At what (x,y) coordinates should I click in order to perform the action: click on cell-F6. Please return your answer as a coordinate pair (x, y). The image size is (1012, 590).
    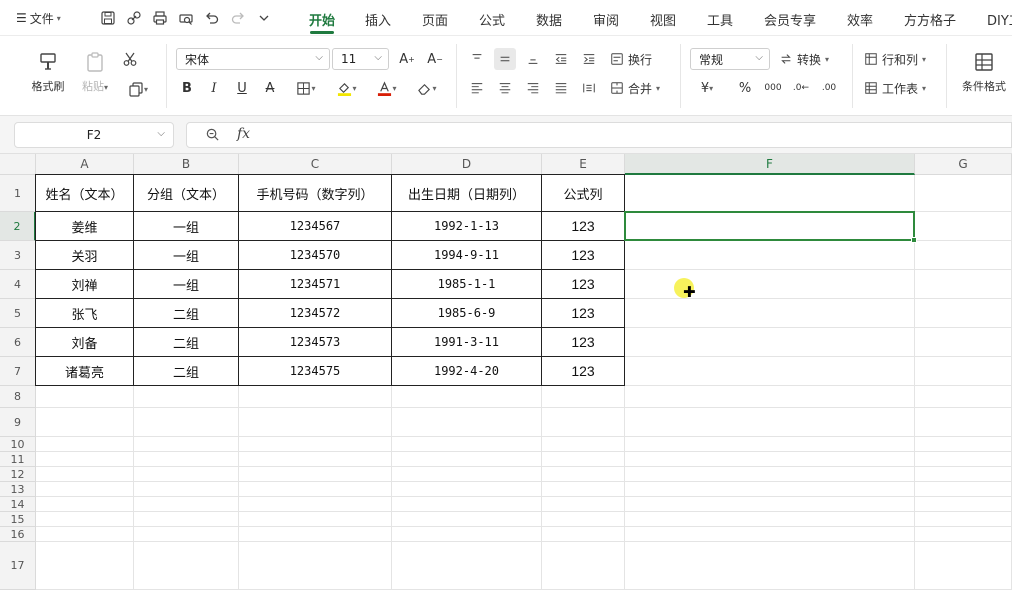
    Looking at the image, I should click on (770, 342).